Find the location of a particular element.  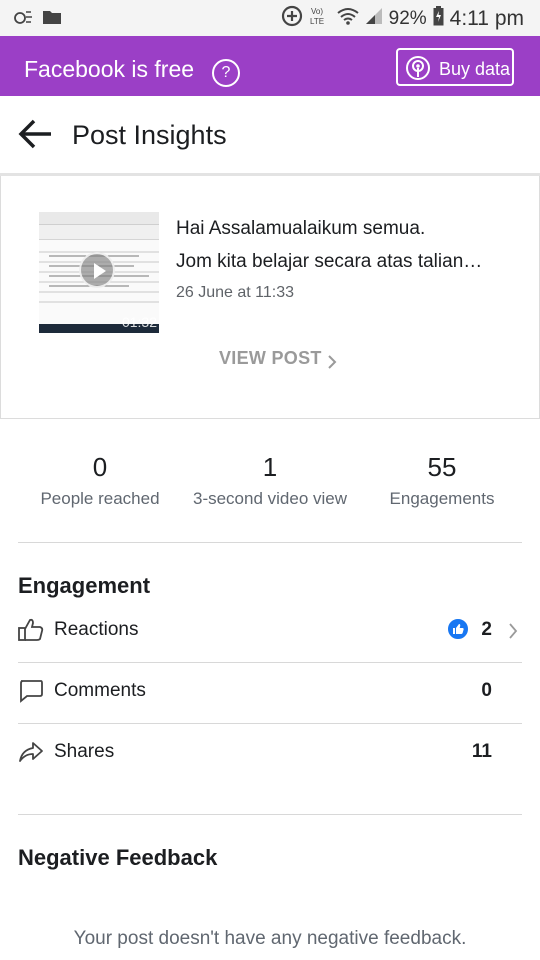

stat-people-reached: 0 People reached is located at coordinates (100, 480).